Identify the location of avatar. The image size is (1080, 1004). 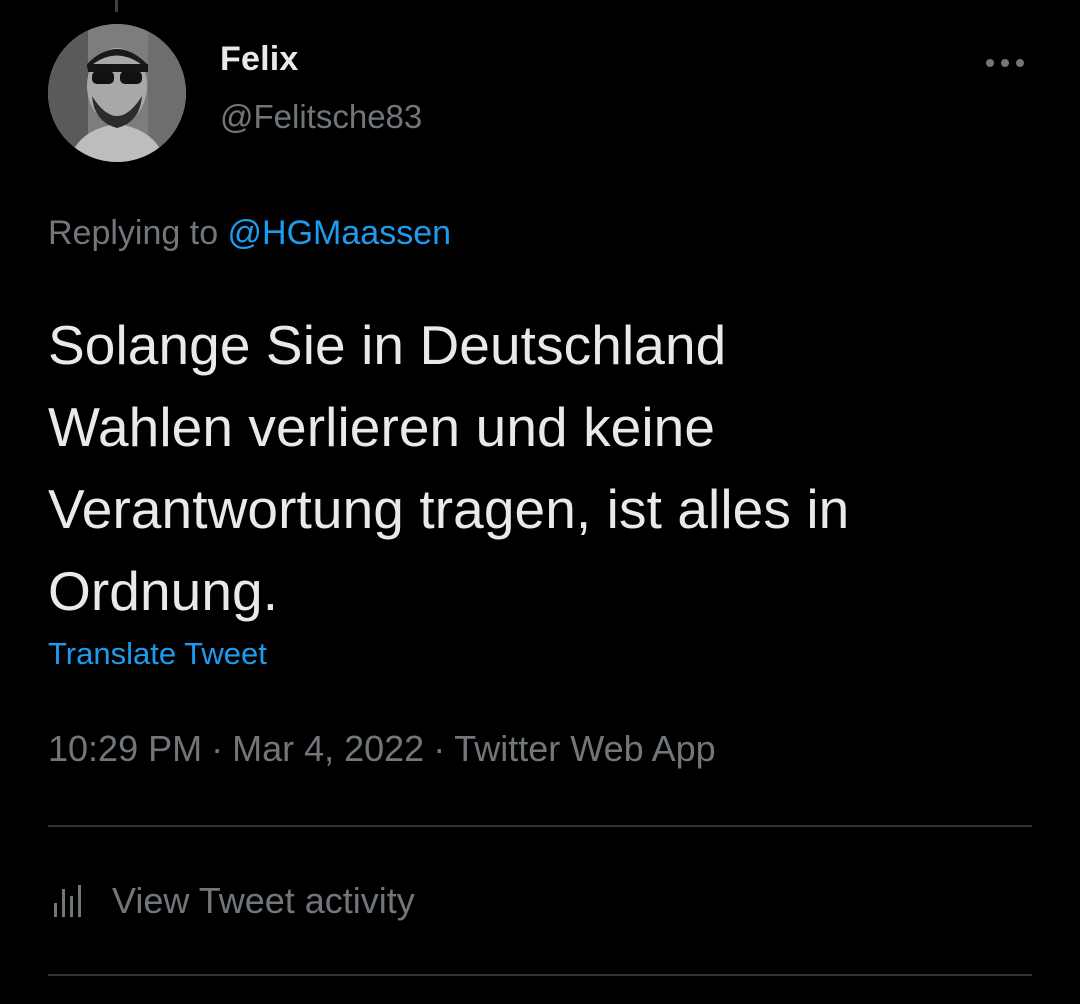
(117, 93).